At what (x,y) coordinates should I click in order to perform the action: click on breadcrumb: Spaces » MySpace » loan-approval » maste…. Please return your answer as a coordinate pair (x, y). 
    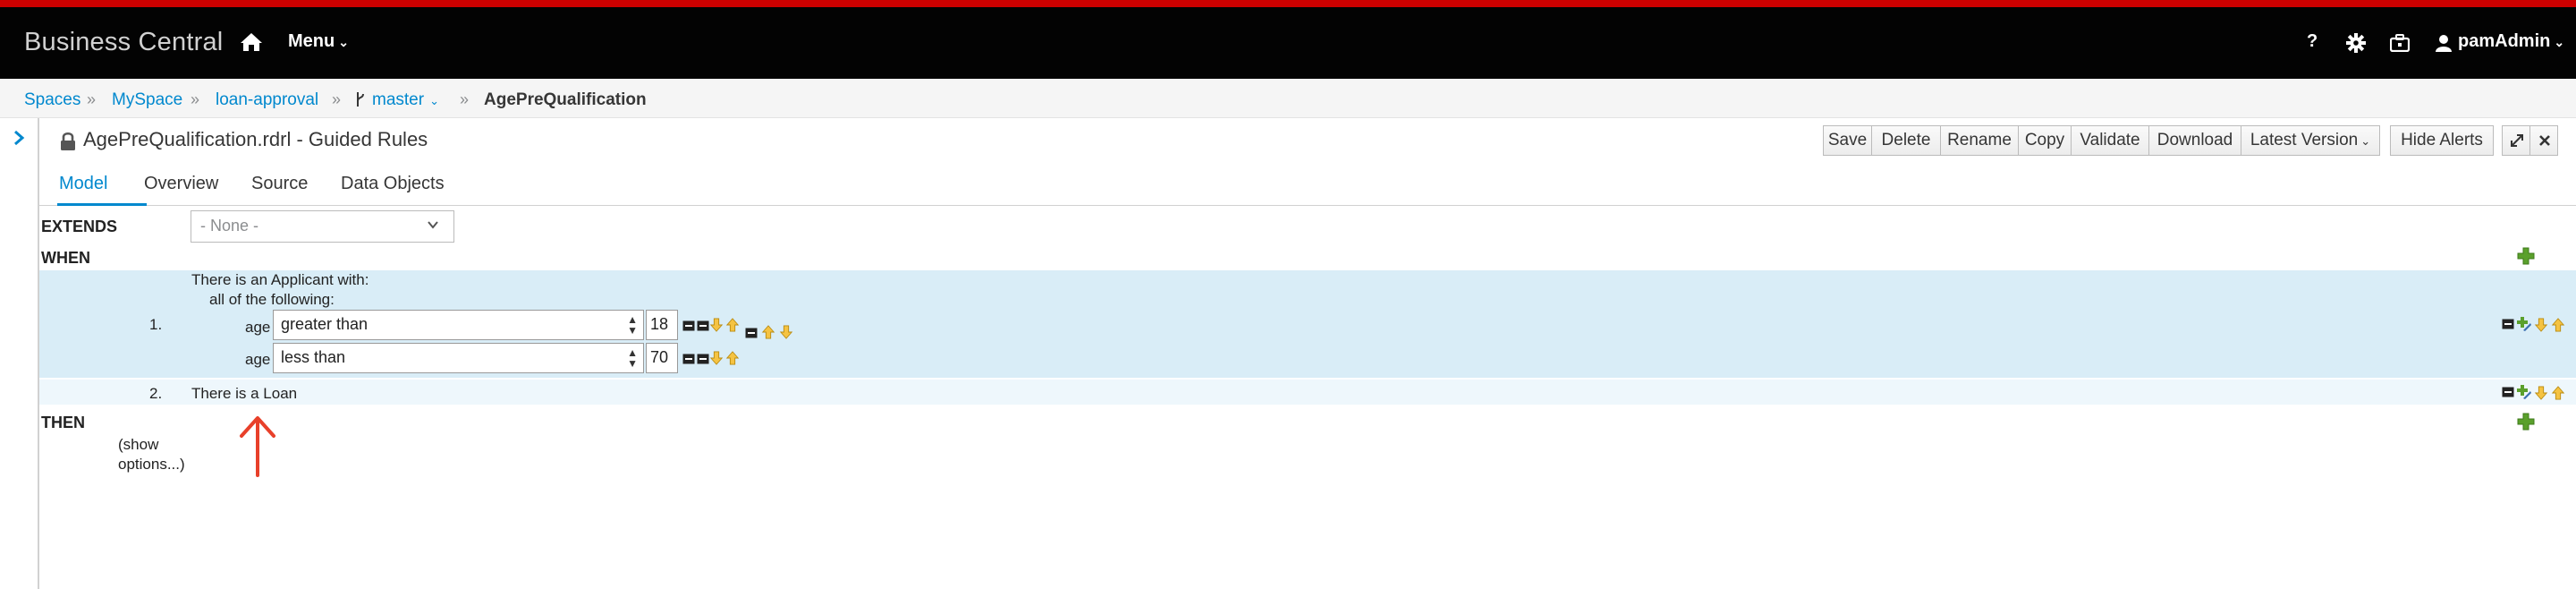
    Looking at the image, I should click on (1288, 99).